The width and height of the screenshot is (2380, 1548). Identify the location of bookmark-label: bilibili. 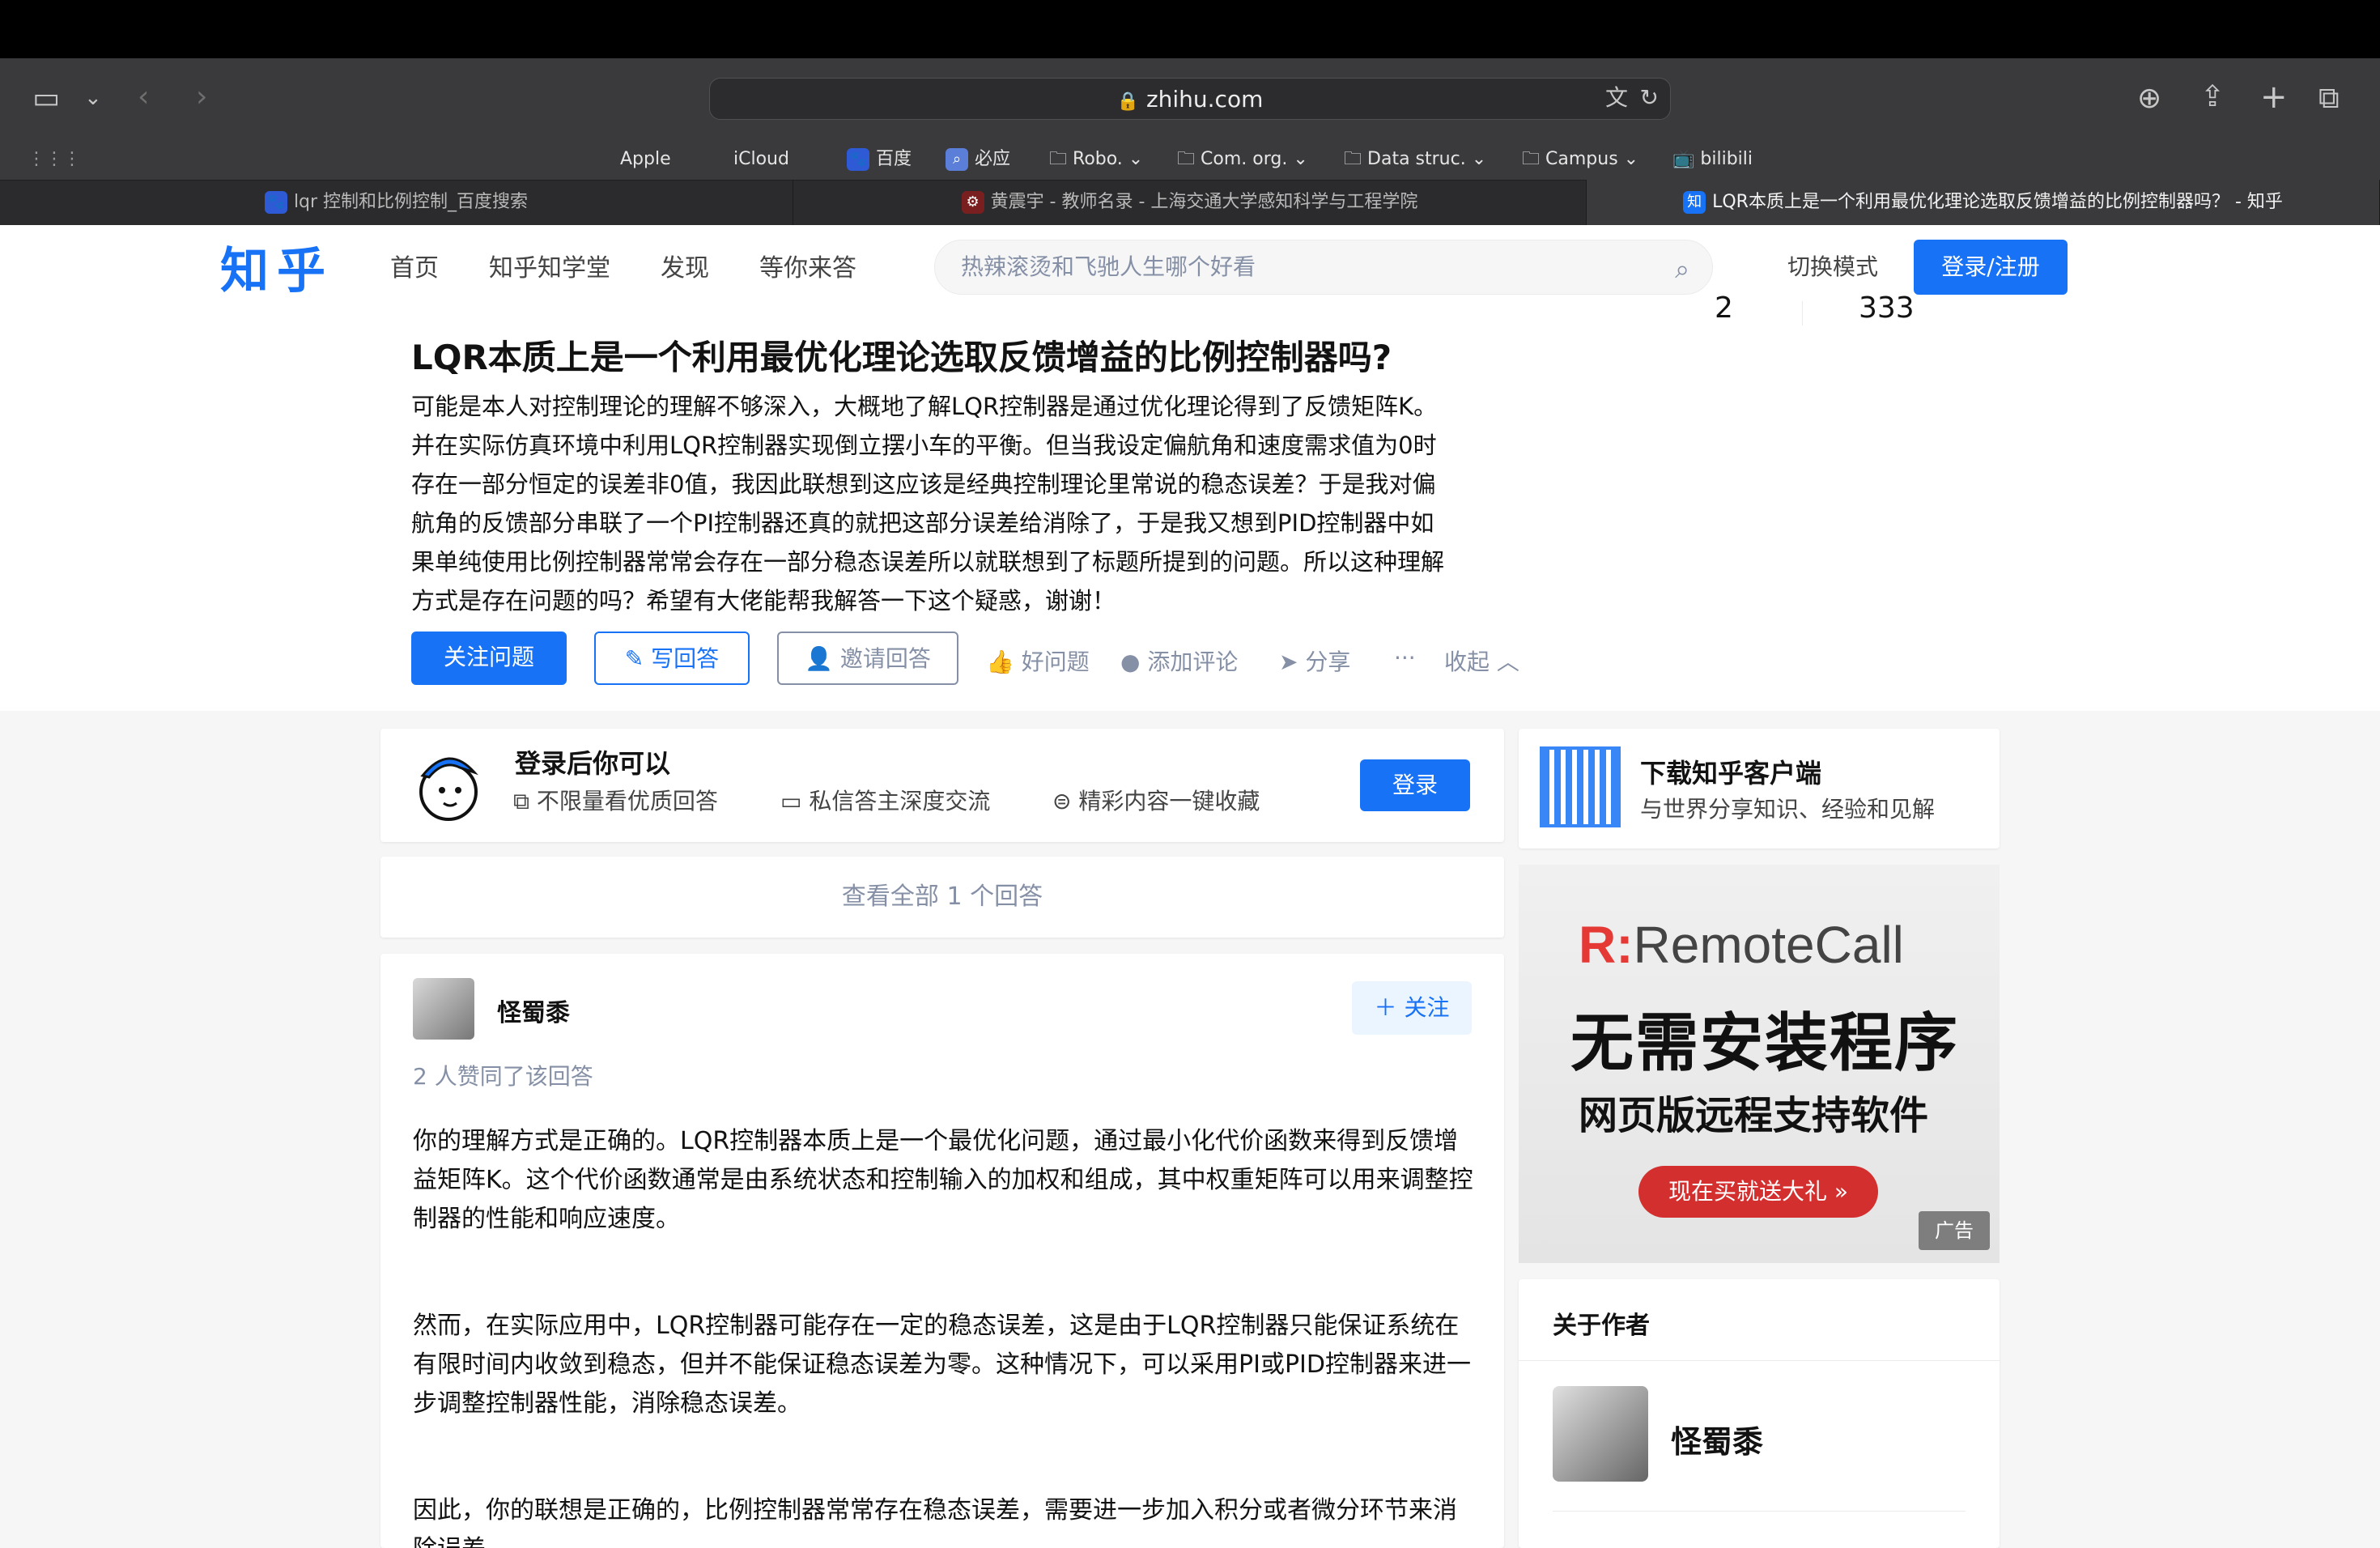
(1727, 159).